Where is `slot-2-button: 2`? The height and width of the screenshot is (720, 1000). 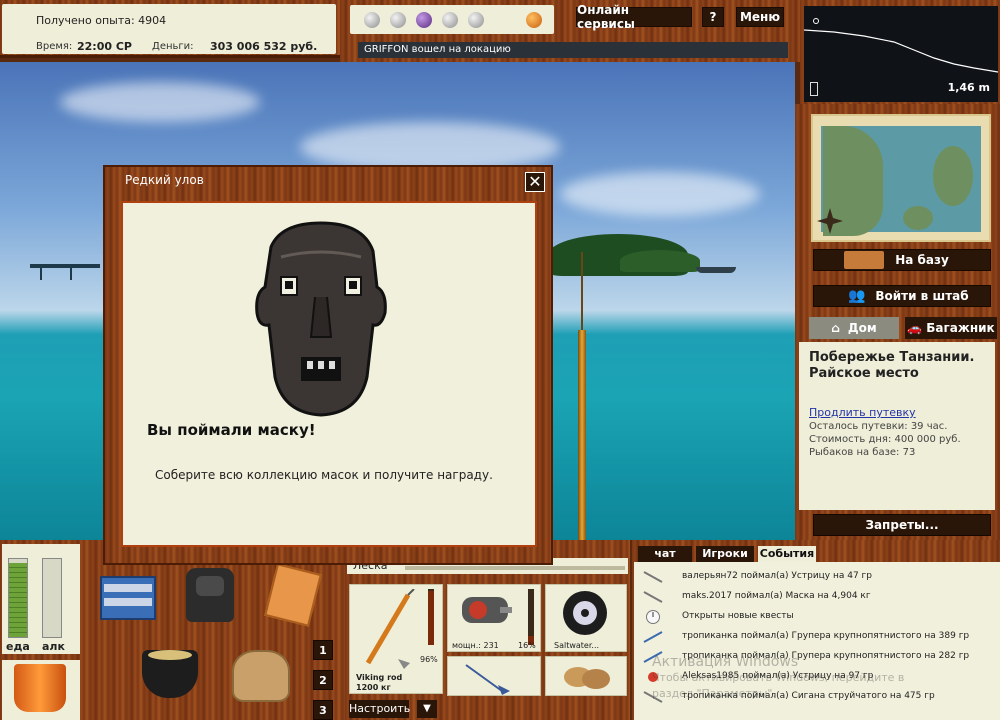 slot-2-button: 2 is located at coordinates (323, 680).